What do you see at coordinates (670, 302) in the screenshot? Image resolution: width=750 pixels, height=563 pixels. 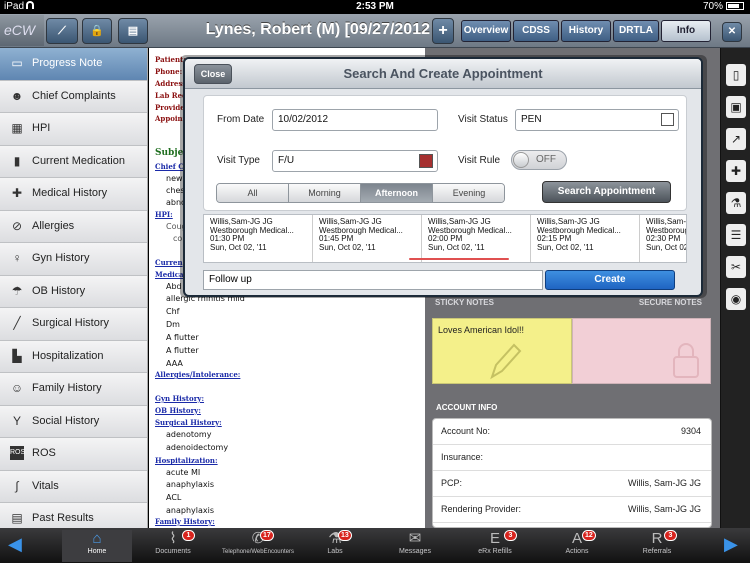 I see `secure-notes-title: SECURE NOTES` at bounding box center [670, 302].